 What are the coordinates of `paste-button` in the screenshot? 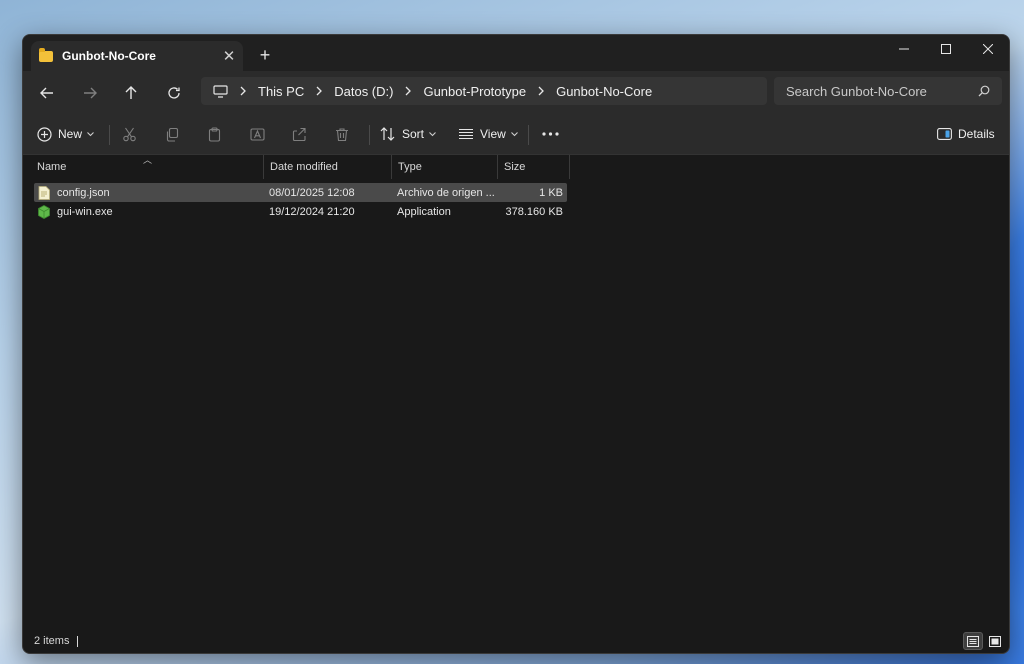 It's located at (214, 134).